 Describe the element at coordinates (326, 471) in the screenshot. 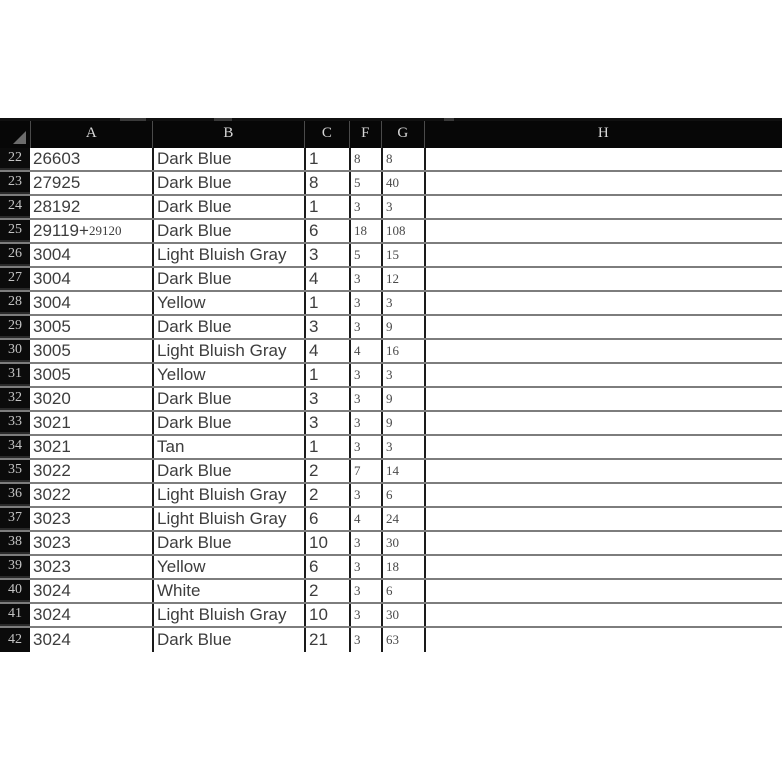

I see `cell-c: 2` at that location.